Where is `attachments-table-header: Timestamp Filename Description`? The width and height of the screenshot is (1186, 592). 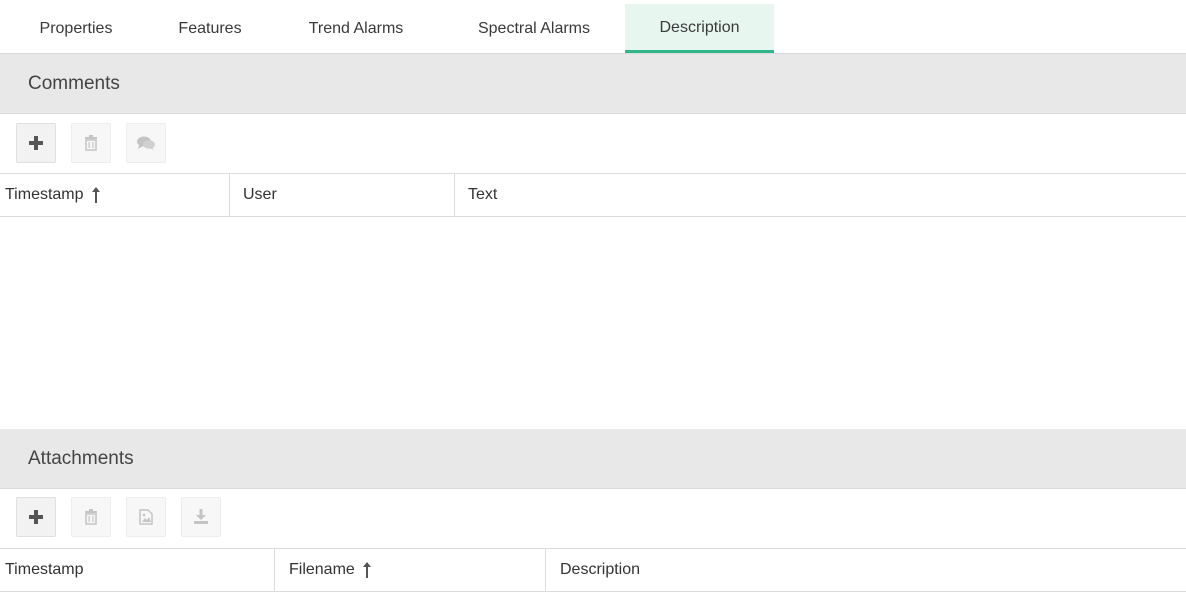 attachments-table-header: Timestamp Filename Description is located at coordinates (593, 570).